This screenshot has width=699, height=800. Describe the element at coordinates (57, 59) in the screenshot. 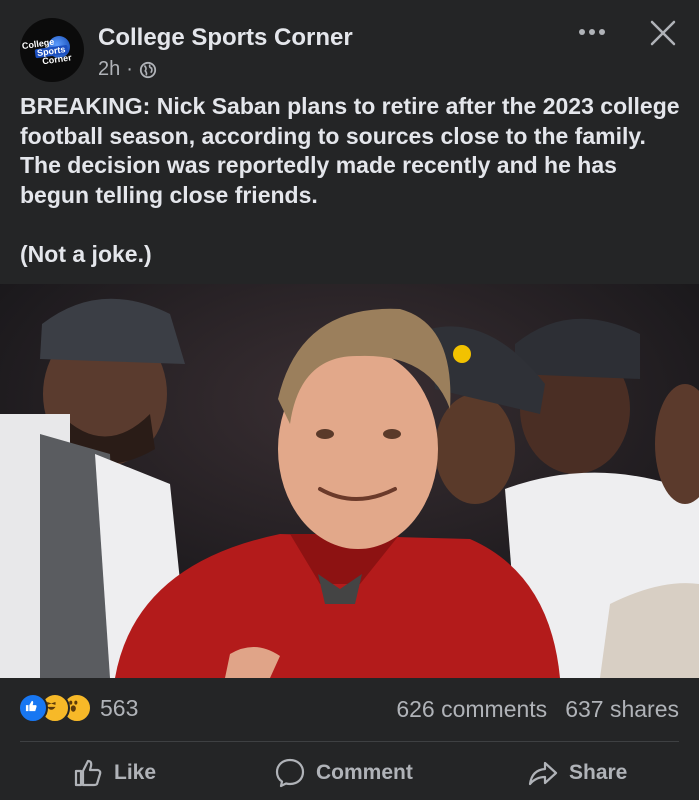

I see `avatar-logo-line-3: Corner` at that location.